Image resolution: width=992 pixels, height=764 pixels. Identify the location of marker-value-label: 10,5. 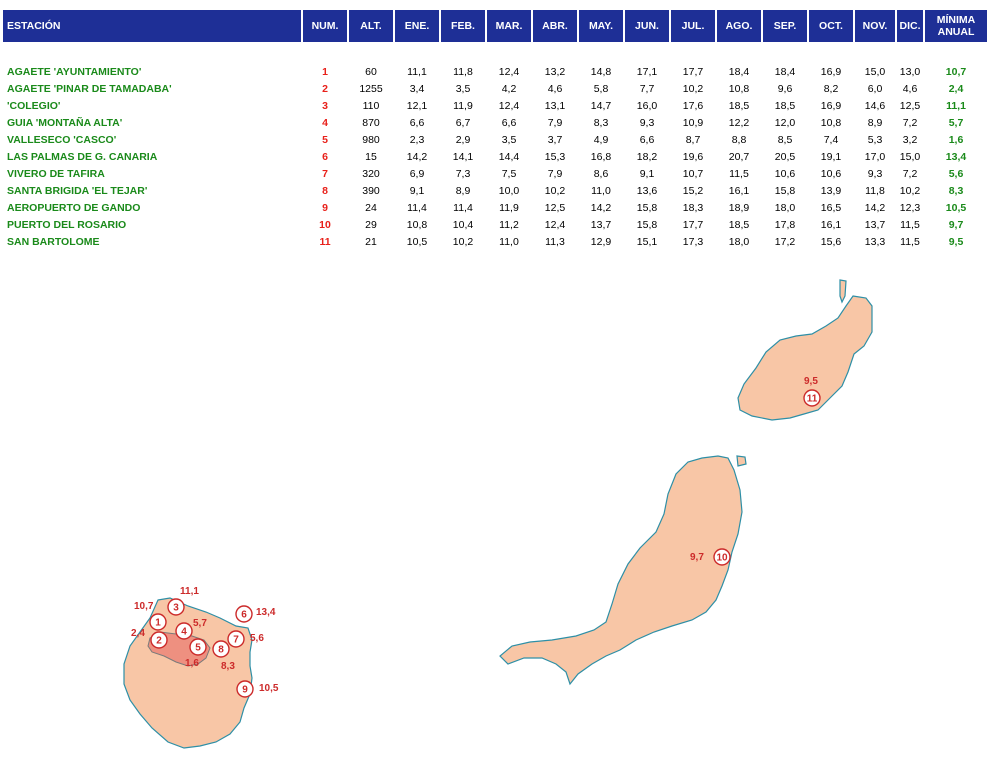
(269, 688).